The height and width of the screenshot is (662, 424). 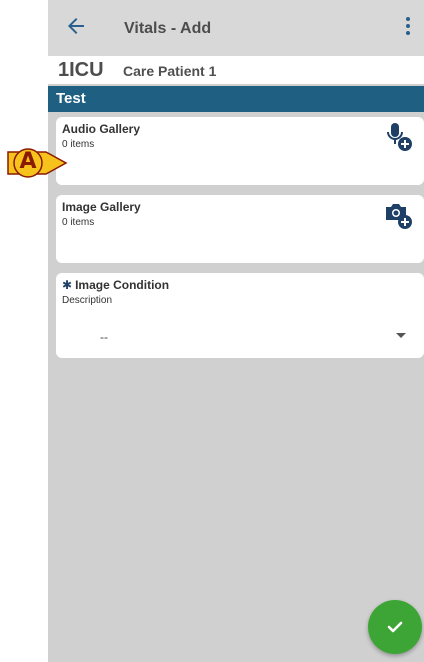 I want to click on image-condition-header: ✱ Image Condition, so click(x=115, y=285).